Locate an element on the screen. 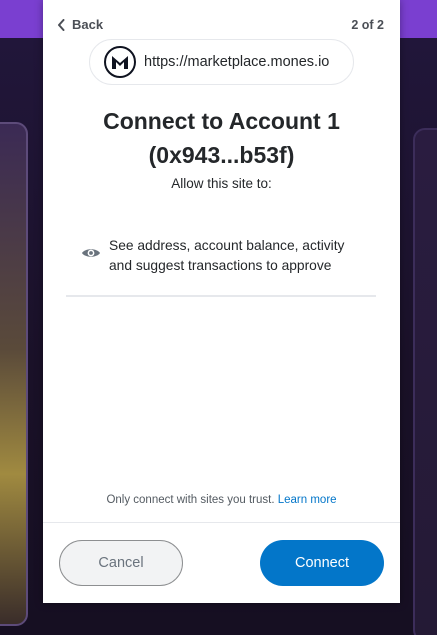 This screenshot has width=437, height=635. background-header-left is located at coordinates (22, 19).